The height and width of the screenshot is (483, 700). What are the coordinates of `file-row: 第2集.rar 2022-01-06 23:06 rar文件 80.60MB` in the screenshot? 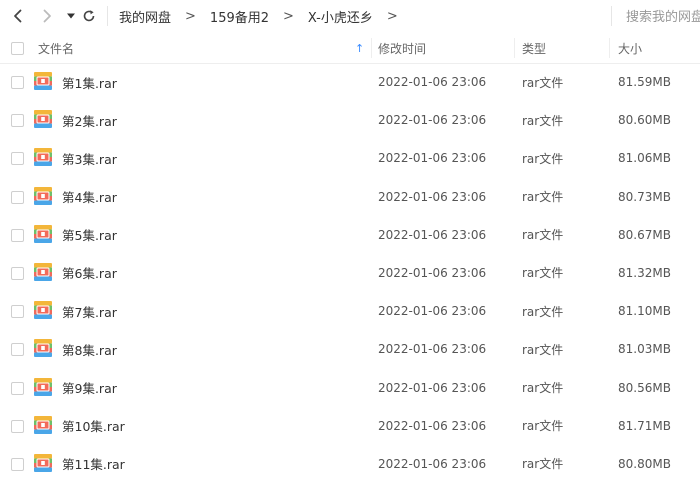 It's located at (350, 120).